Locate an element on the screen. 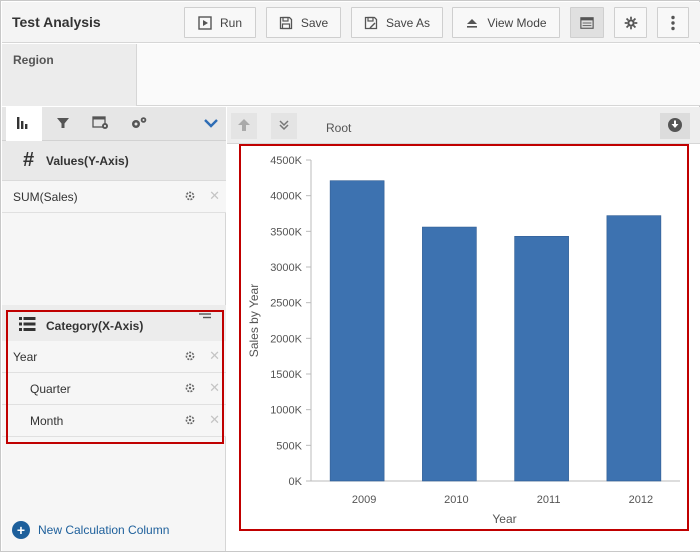 The height and width of the screenshot is (554, 700). top-toolbar: Test Analysis Run Save Save As View Mode is located at coordinates (351, 22).